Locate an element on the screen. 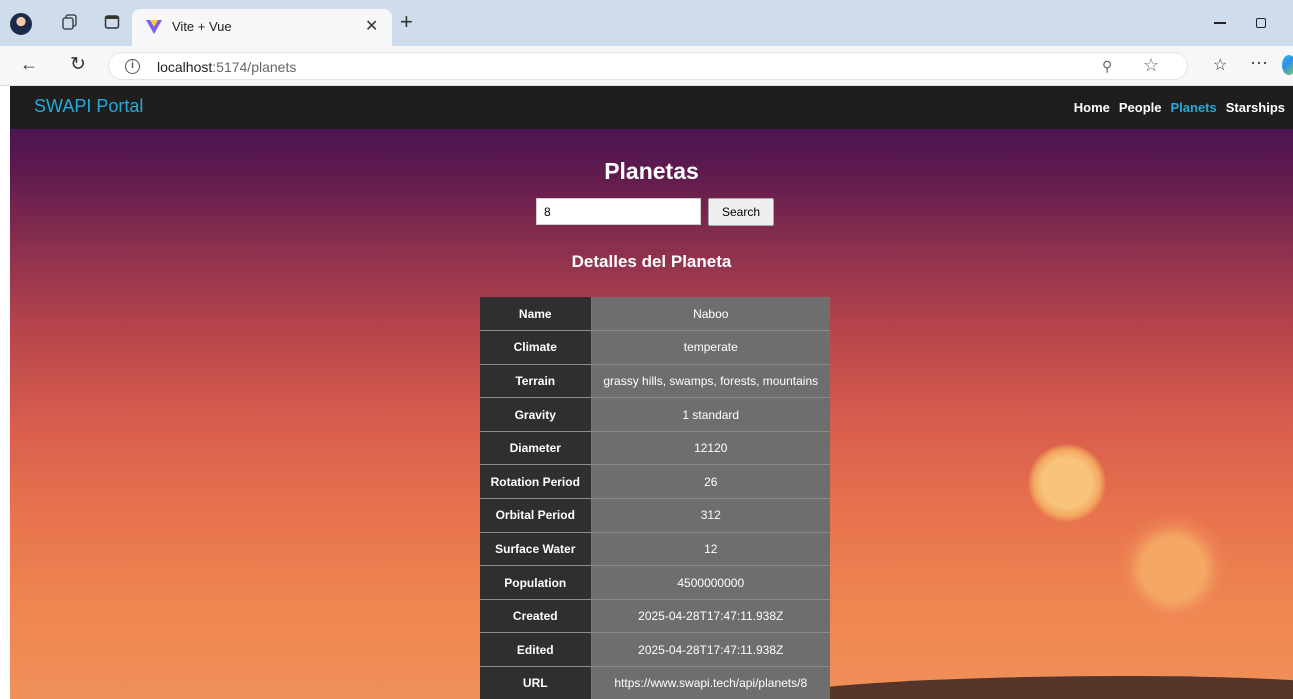 This screenshot has height=699, width=1293. table-row: Diameter 12120 is located at coordinates (655, 448).